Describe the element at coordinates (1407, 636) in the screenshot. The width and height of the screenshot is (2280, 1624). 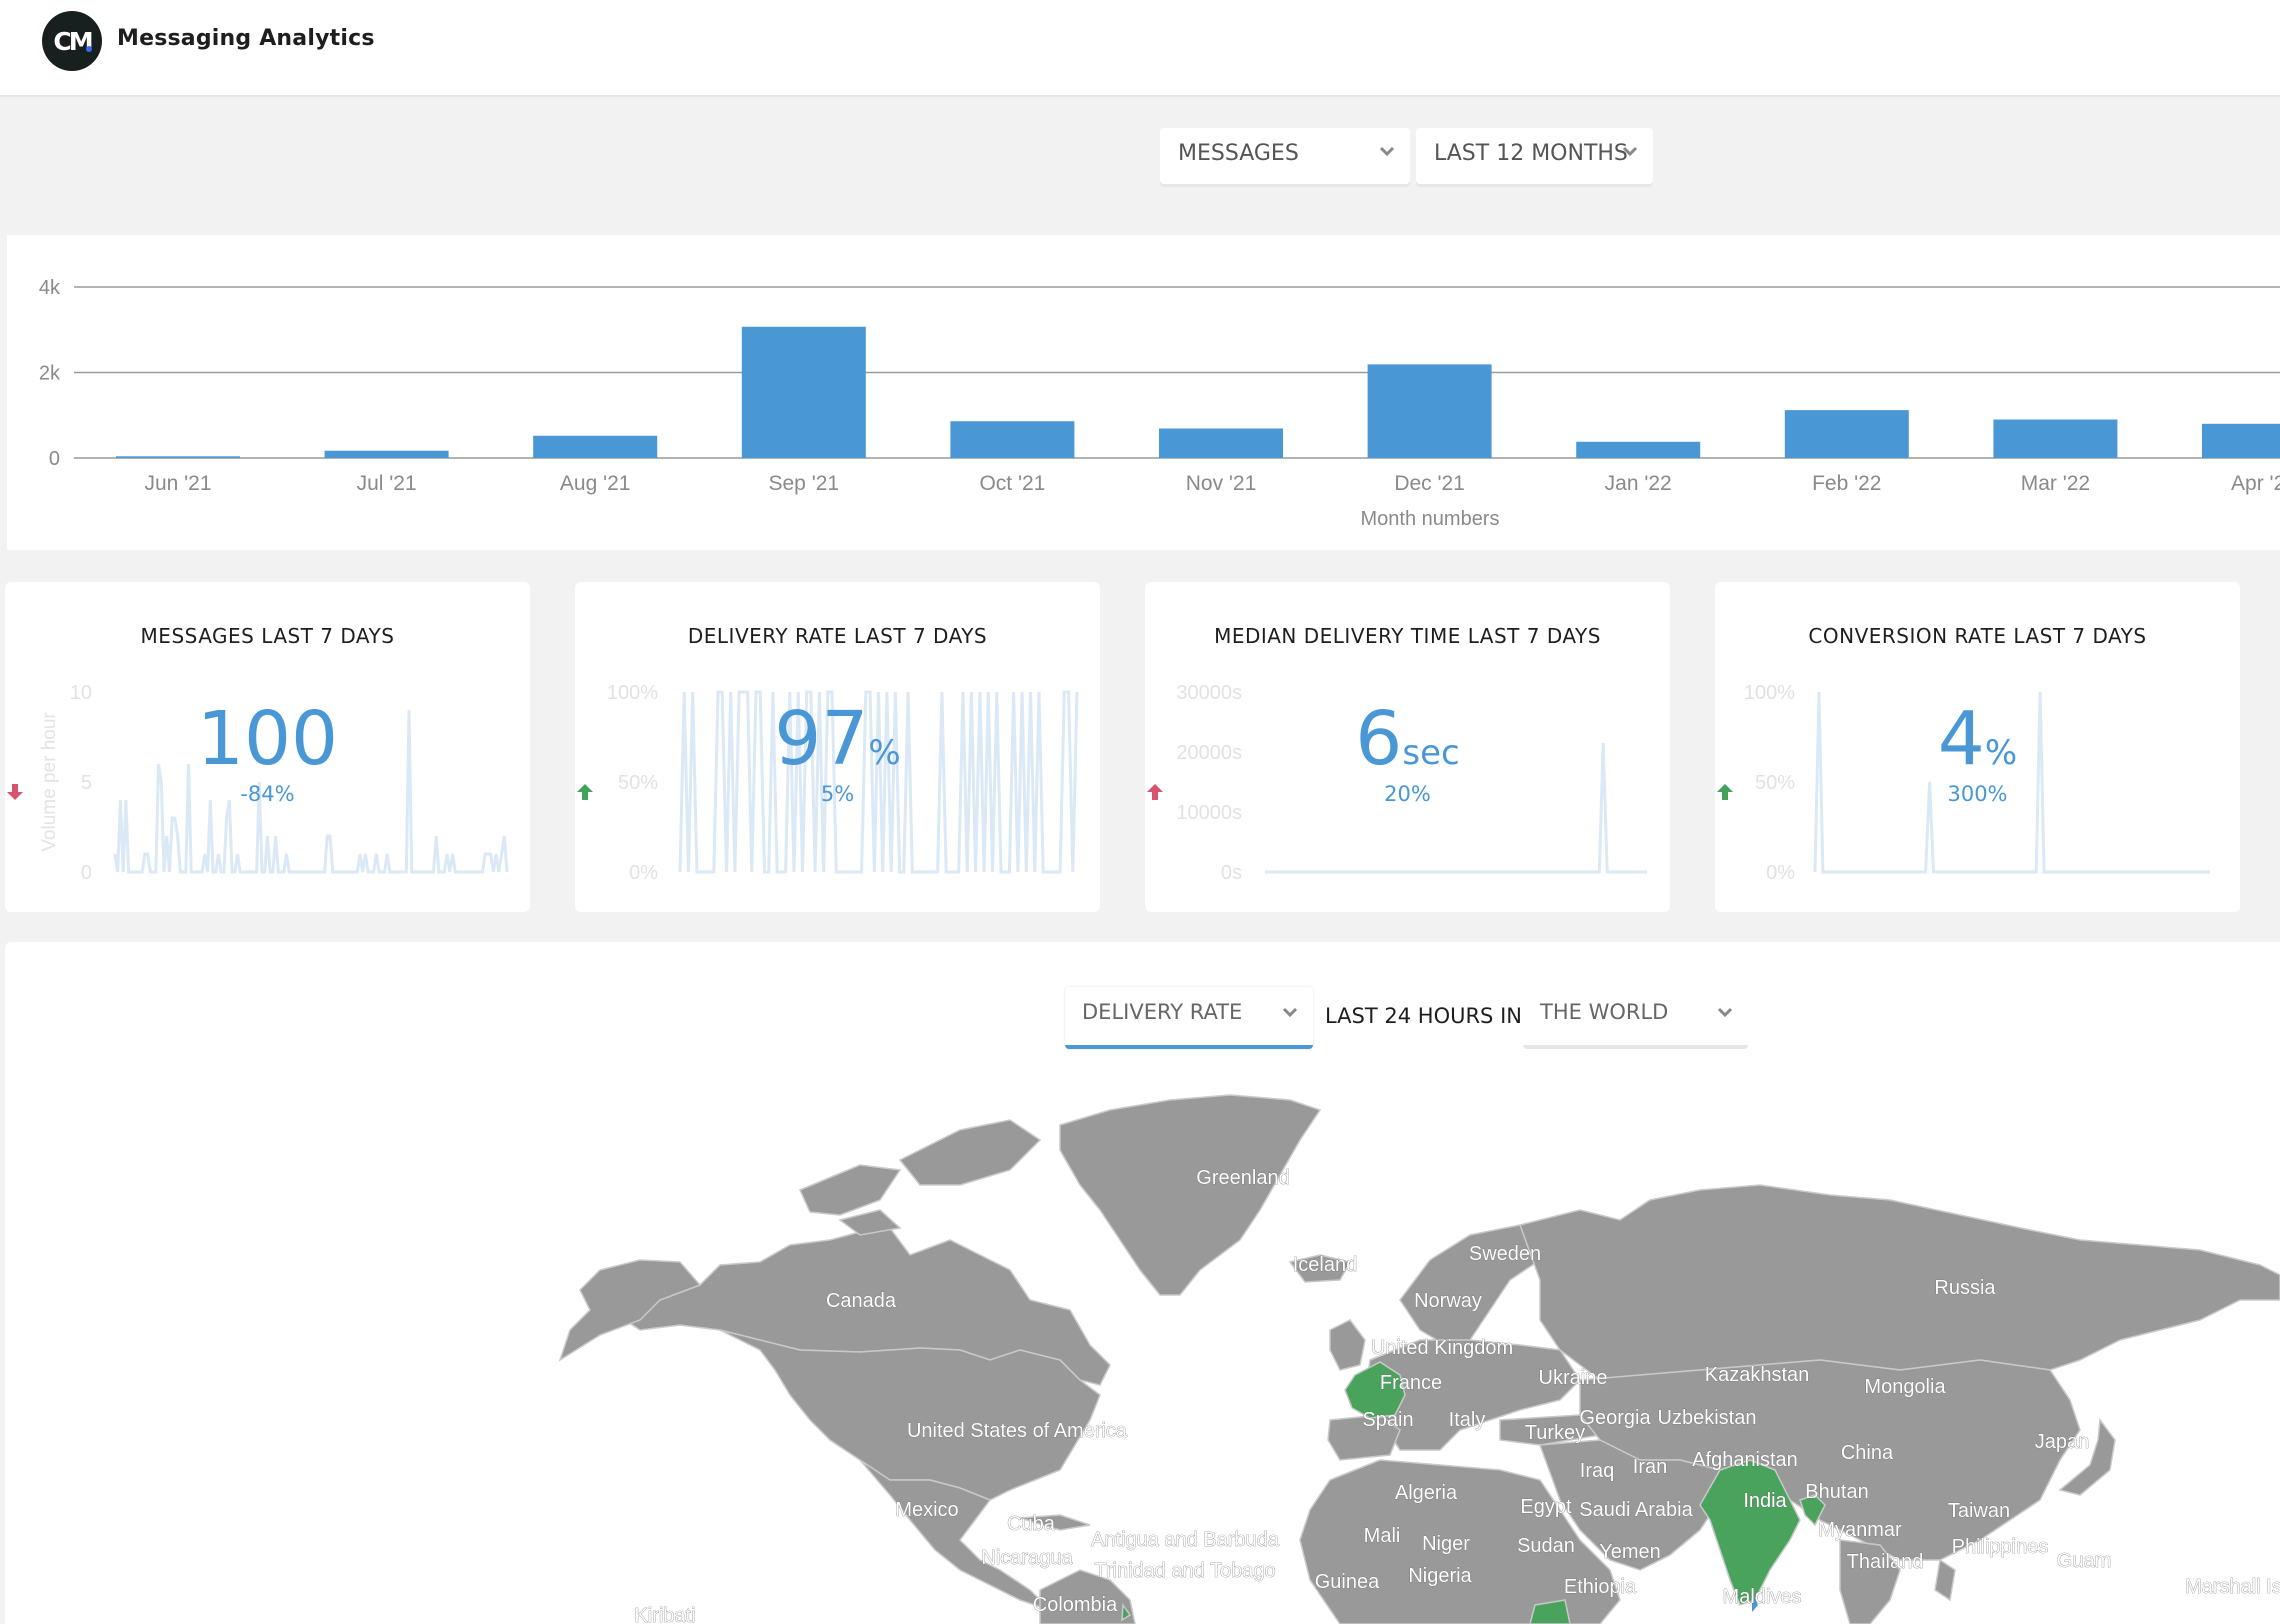
I see `kpi-title: MEDIAN DELIVERY TIME LAST 7 DAYS` at that location.